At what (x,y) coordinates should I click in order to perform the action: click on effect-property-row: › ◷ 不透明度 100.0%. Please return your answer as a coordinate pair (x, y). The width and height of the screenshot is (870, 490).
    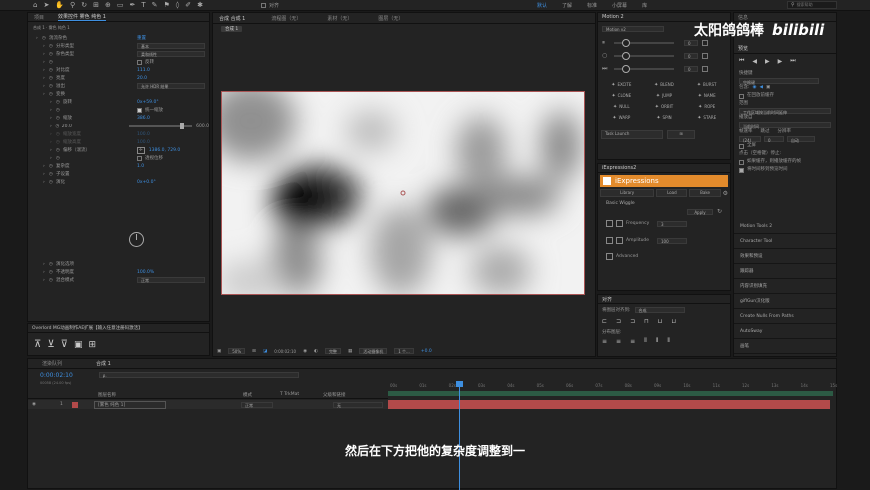
    Looking at the image, I should click on (120, 272).